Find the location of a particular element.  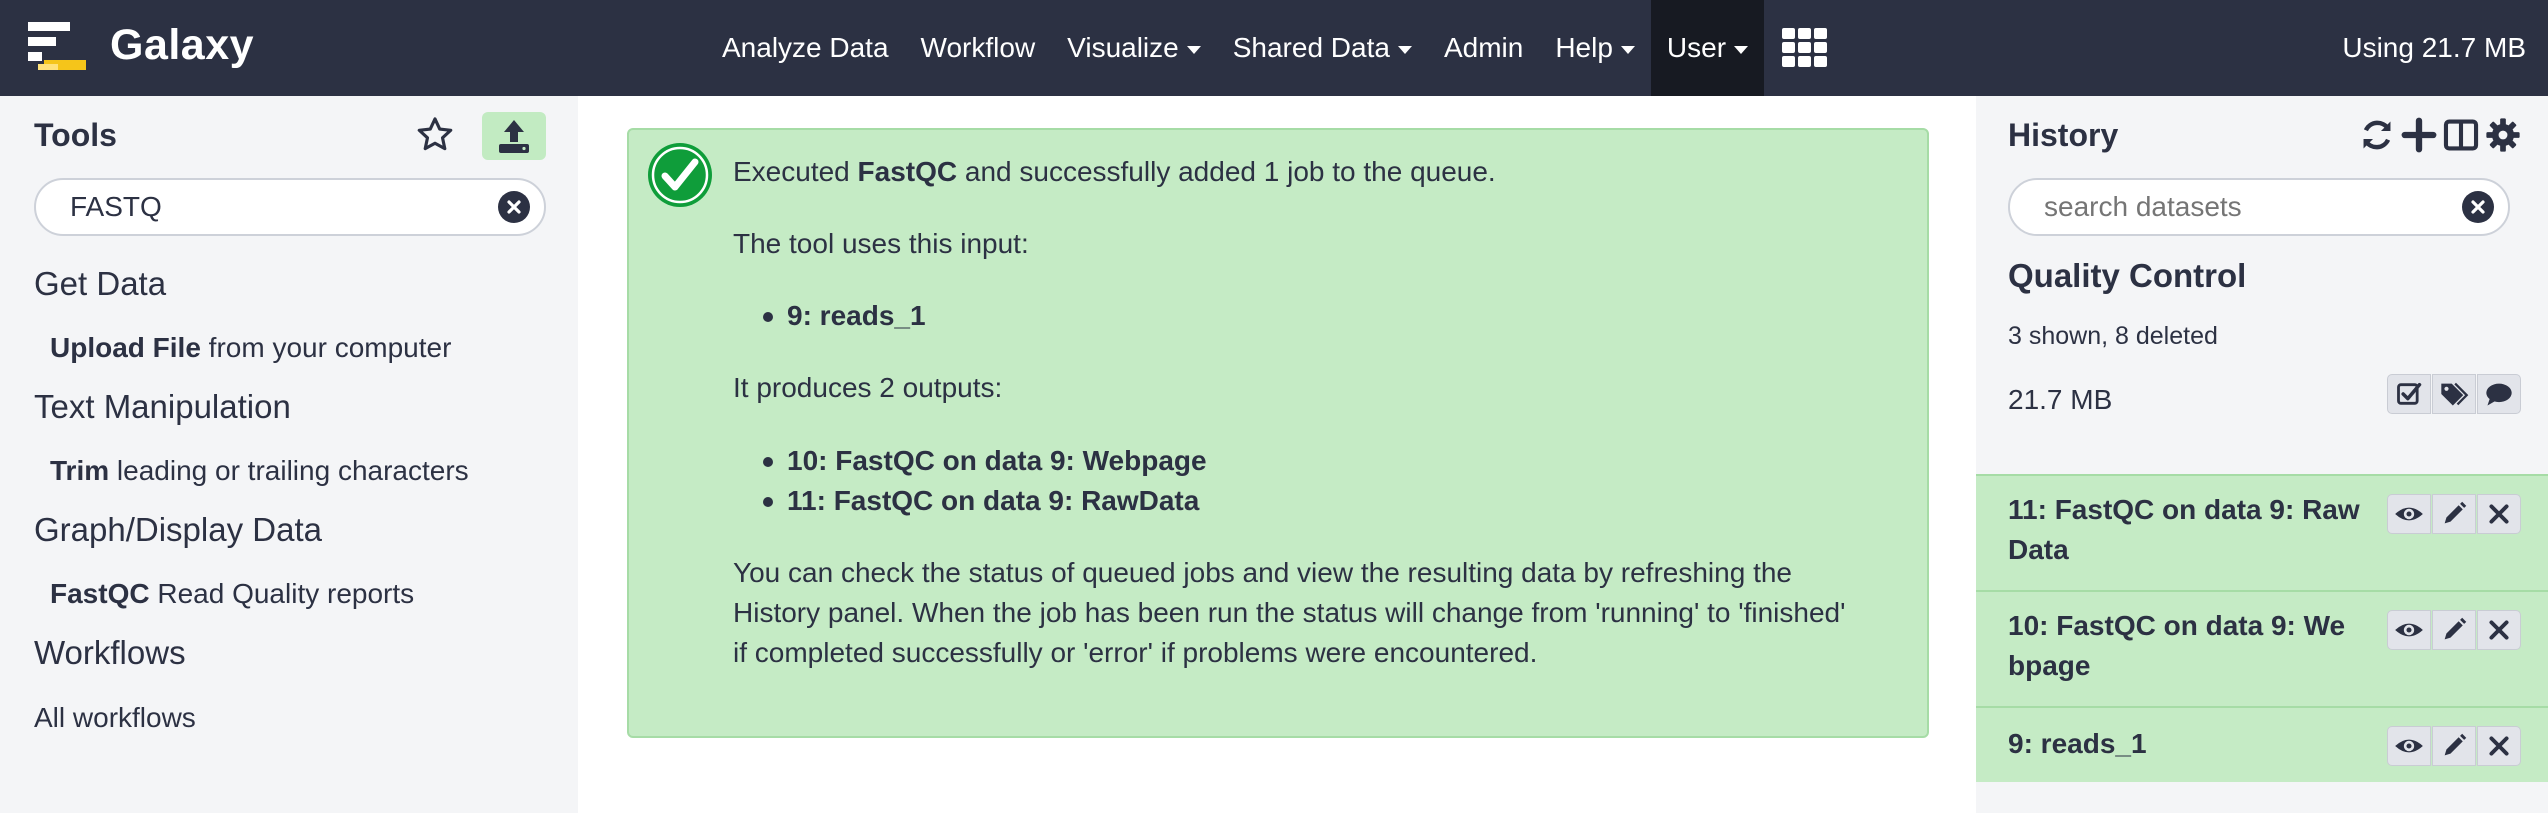

tool-name: Trim is located at coordinates (80, 470).